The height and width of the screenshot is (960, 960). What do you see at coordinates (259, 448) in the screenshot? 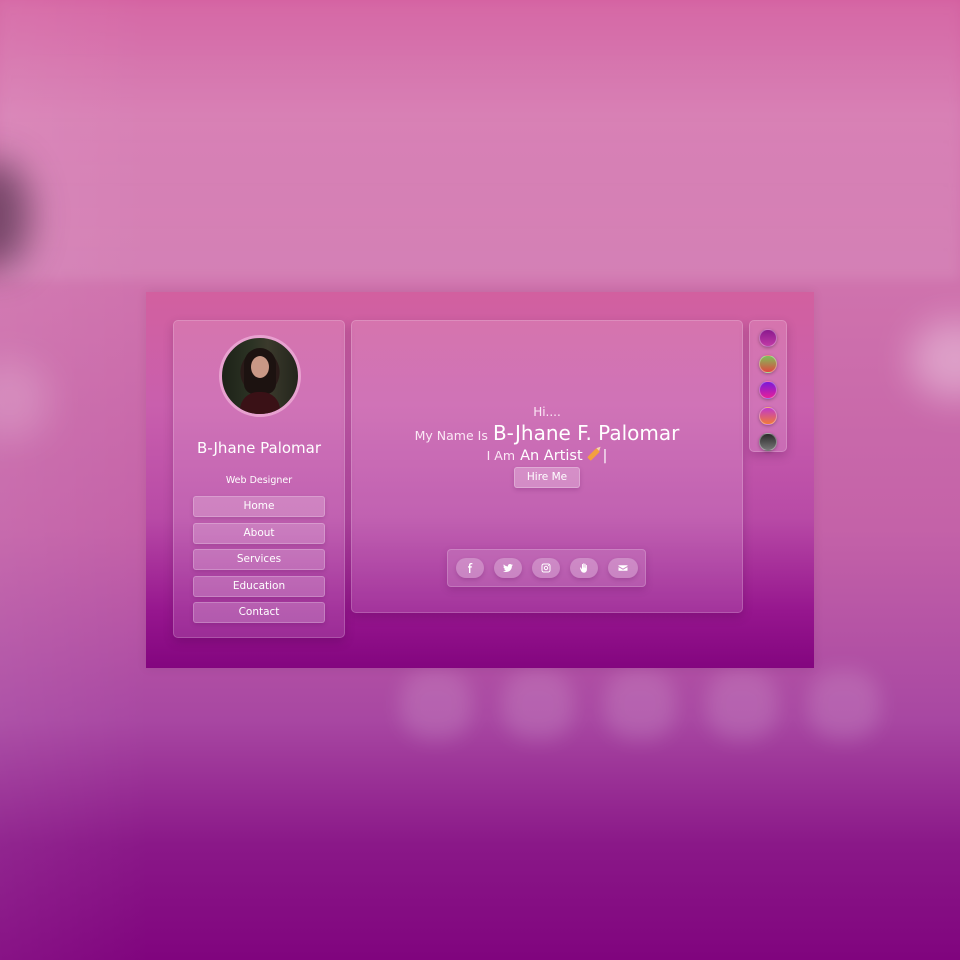
I see `profile-name: B-Jhane Palomar` at bounding box center [259, 448].